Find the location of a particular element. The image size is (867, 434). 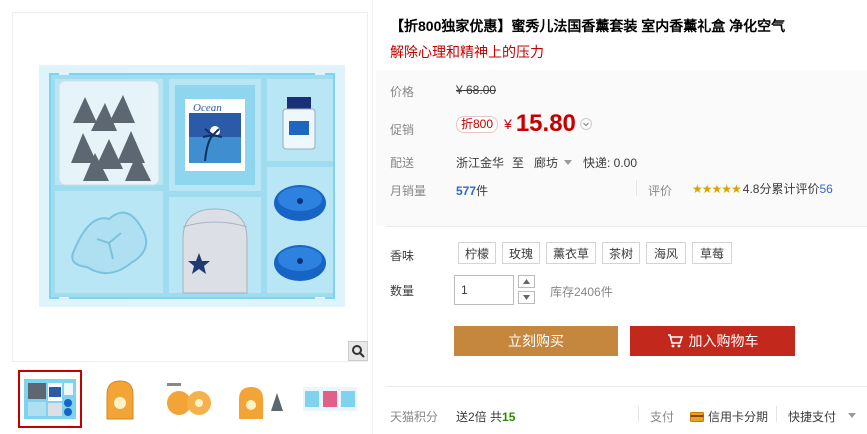

promo-currency: ¥ is located at coordinates (508, 124).